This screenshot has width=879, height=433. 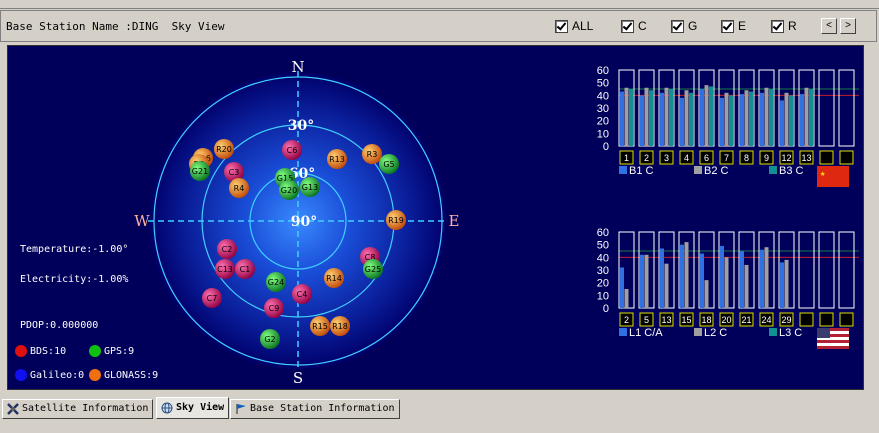 I want to click on prn-label: 8, so click(x=746, y=158).